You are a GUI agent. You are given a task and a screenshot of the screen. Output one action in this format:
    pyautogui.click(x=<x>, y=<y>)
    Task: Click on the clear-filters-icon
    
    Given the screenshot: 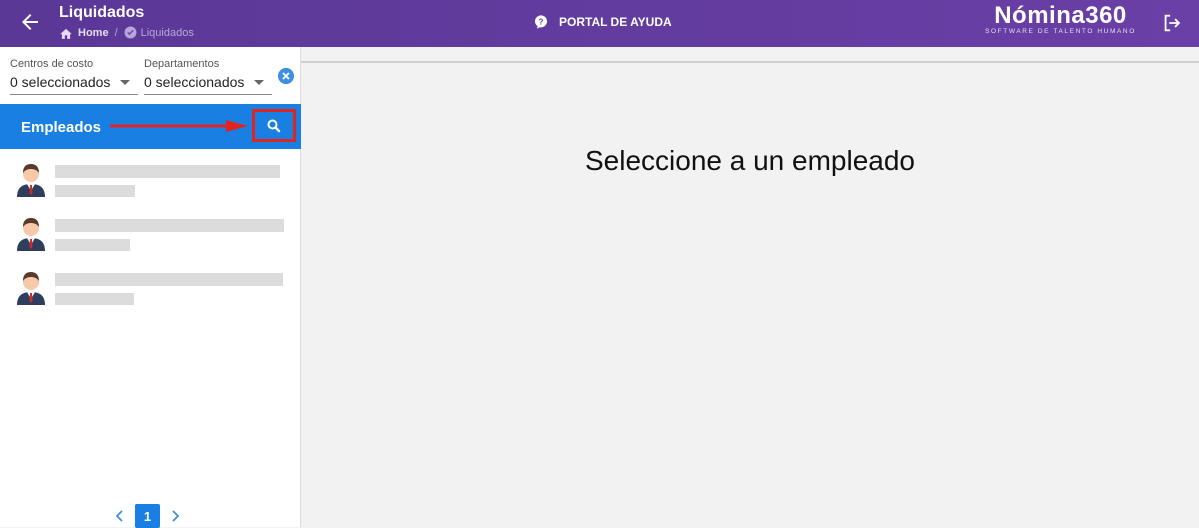 What is the action you would take?
    pyautogui.click(x=286, y=76)
    